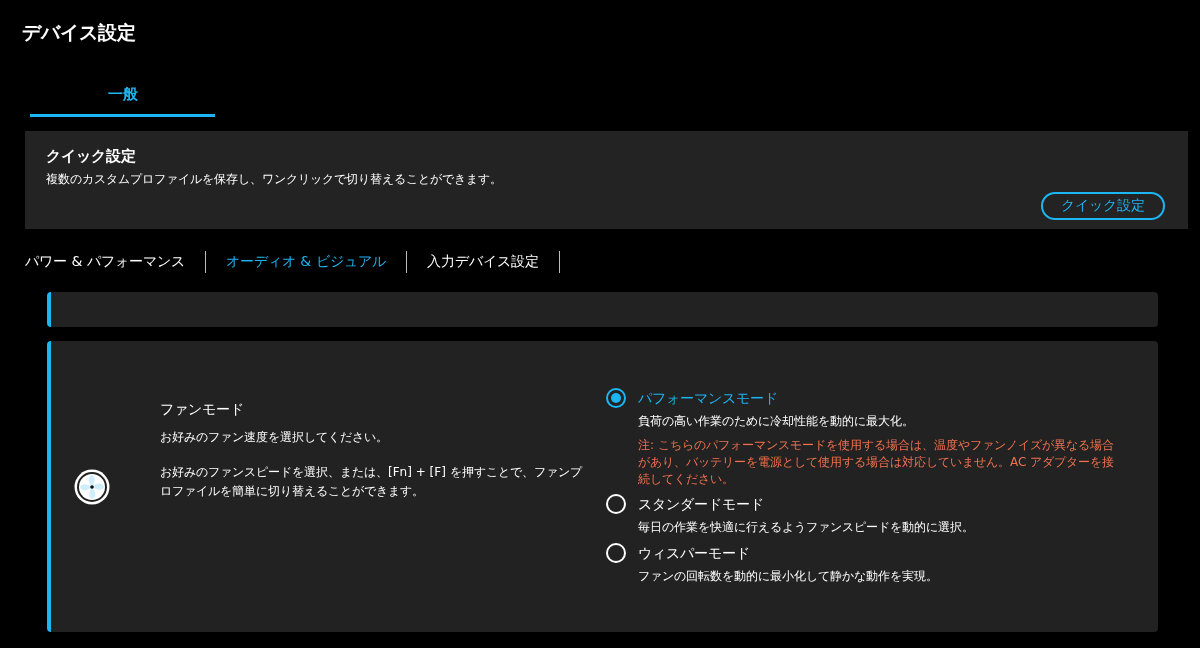 Image resolution: width=1200 pixels, height=648 pixels. I want to click on category-tab: パワー & パフォーマンス, so click(105, 262).